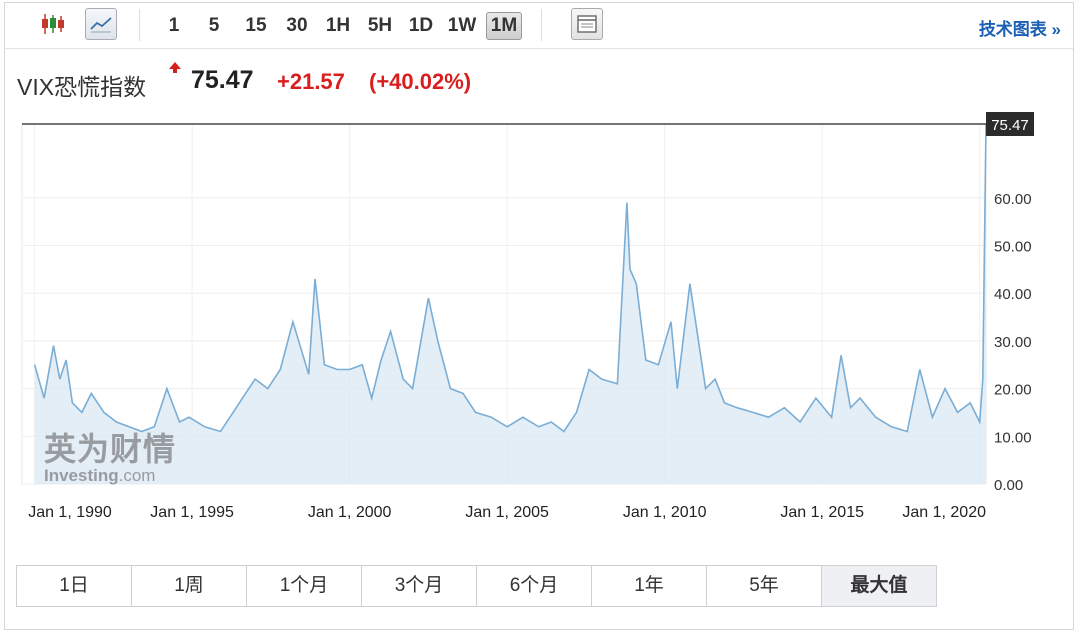 This screenshot has height=635, width=1080. Describe the element at coordinates (304, 586) in the screenshot. I see `period-1m: 1个月` at that location.